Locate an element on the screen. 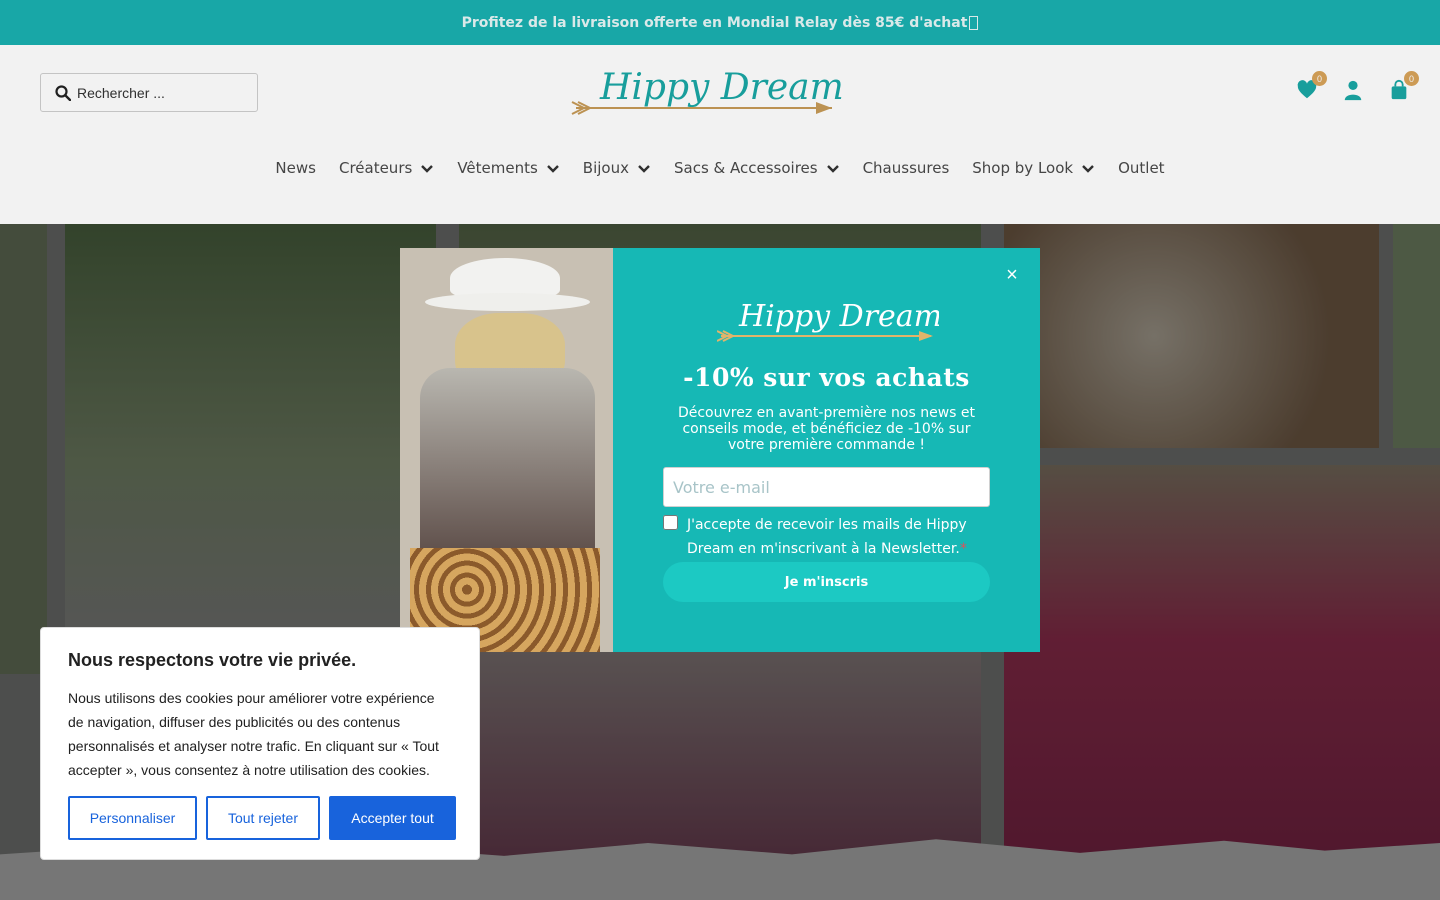  close-popup-button: × is located at coordinates (1012, 275).